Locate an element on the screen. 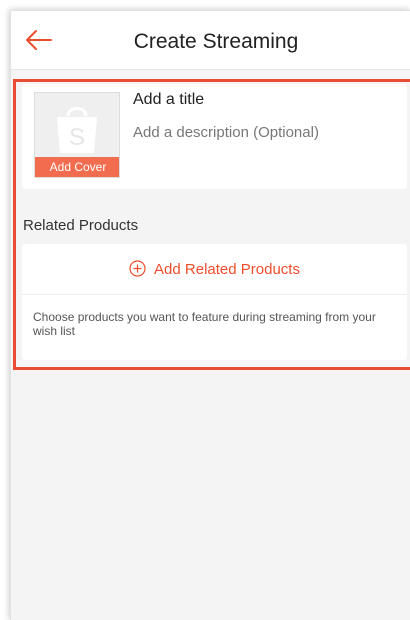 The height and width of the screenshot is (620, 410). add-cover-button: S Add Cover is located at coordinates (77, 135).